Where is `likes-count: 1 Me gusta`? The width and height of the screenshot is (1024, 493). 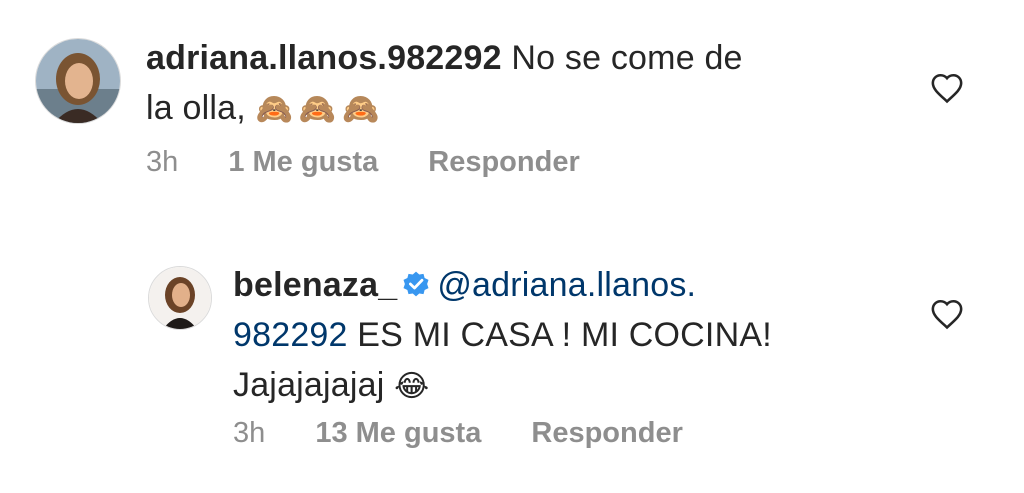 likes-count: 1 Me gusta is located at coordinates (303, 162).